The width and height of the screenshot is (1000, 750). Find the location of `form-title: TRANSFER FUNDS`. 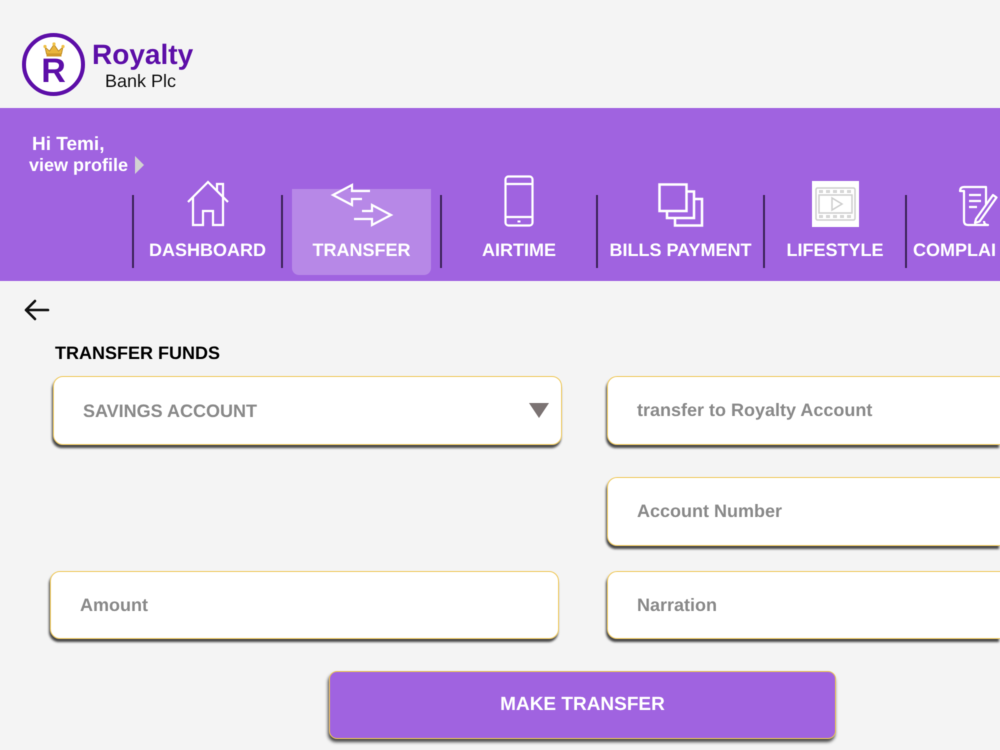

form-title: TRANSFER FUNDS is located at coordinates (137, 353).